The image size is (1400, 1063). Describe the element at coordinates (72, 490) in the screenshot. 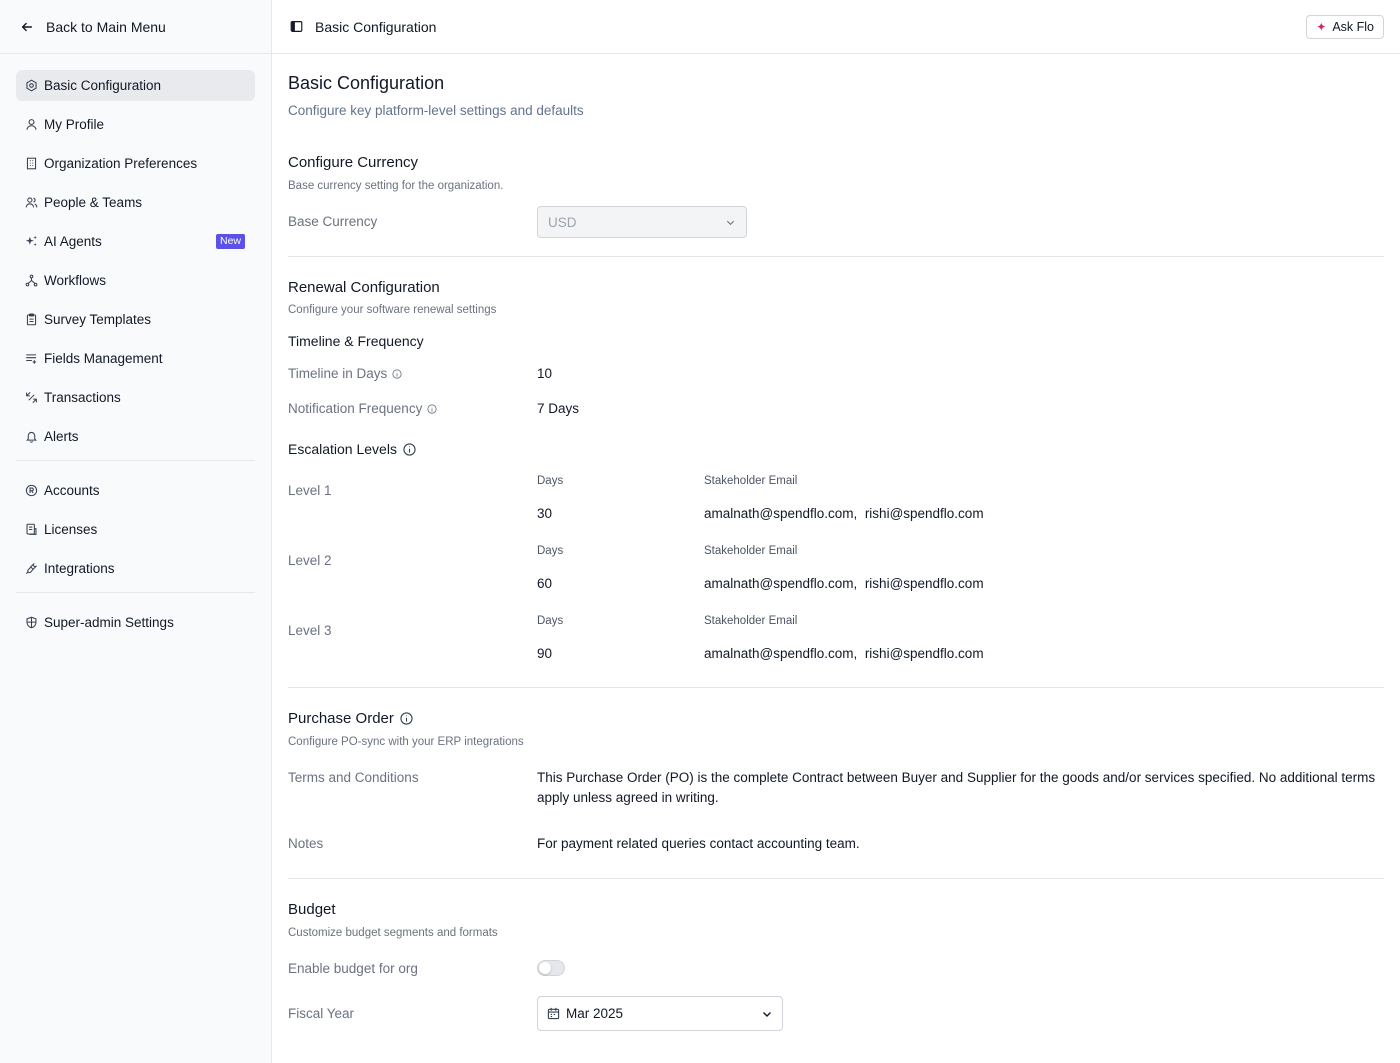

I see `sidebar-item-label: Accounts` at that location.